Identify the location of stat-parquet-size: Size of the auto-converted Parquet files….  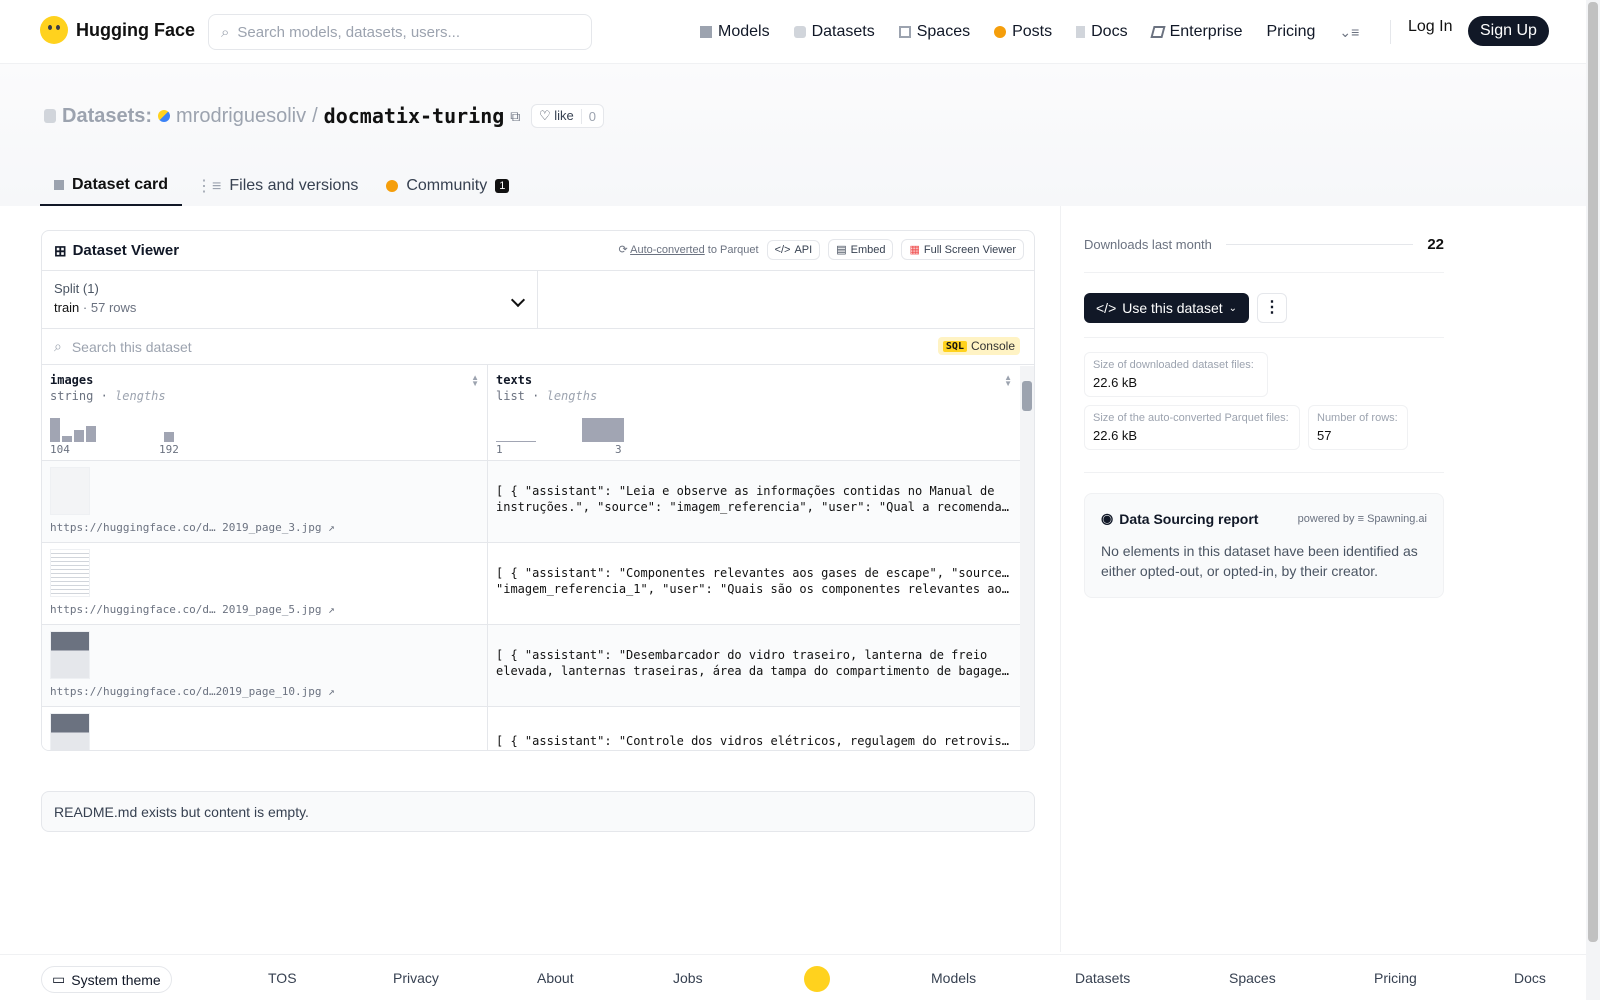
(1192, 427).